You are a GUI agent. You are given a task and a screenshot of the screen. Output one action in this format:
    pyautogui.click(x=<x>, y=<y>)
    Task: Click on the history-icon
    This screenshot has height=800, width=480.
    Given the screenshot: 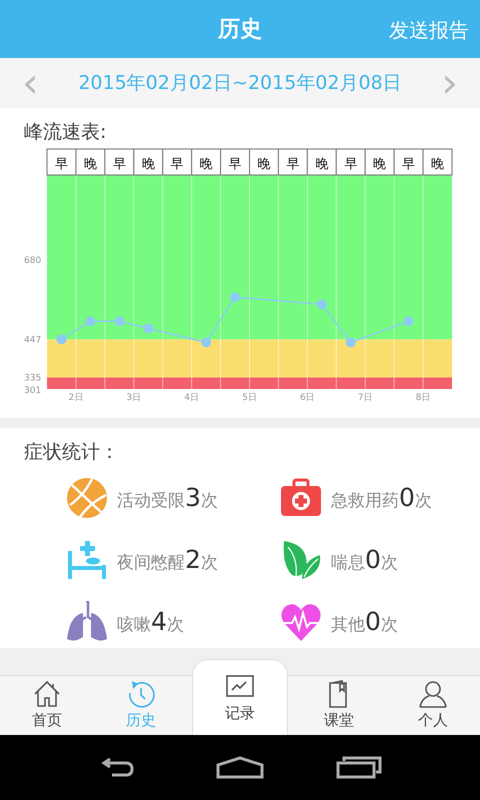 What is the action you would take?
    pyautogui.click(x=141, y=693)
    